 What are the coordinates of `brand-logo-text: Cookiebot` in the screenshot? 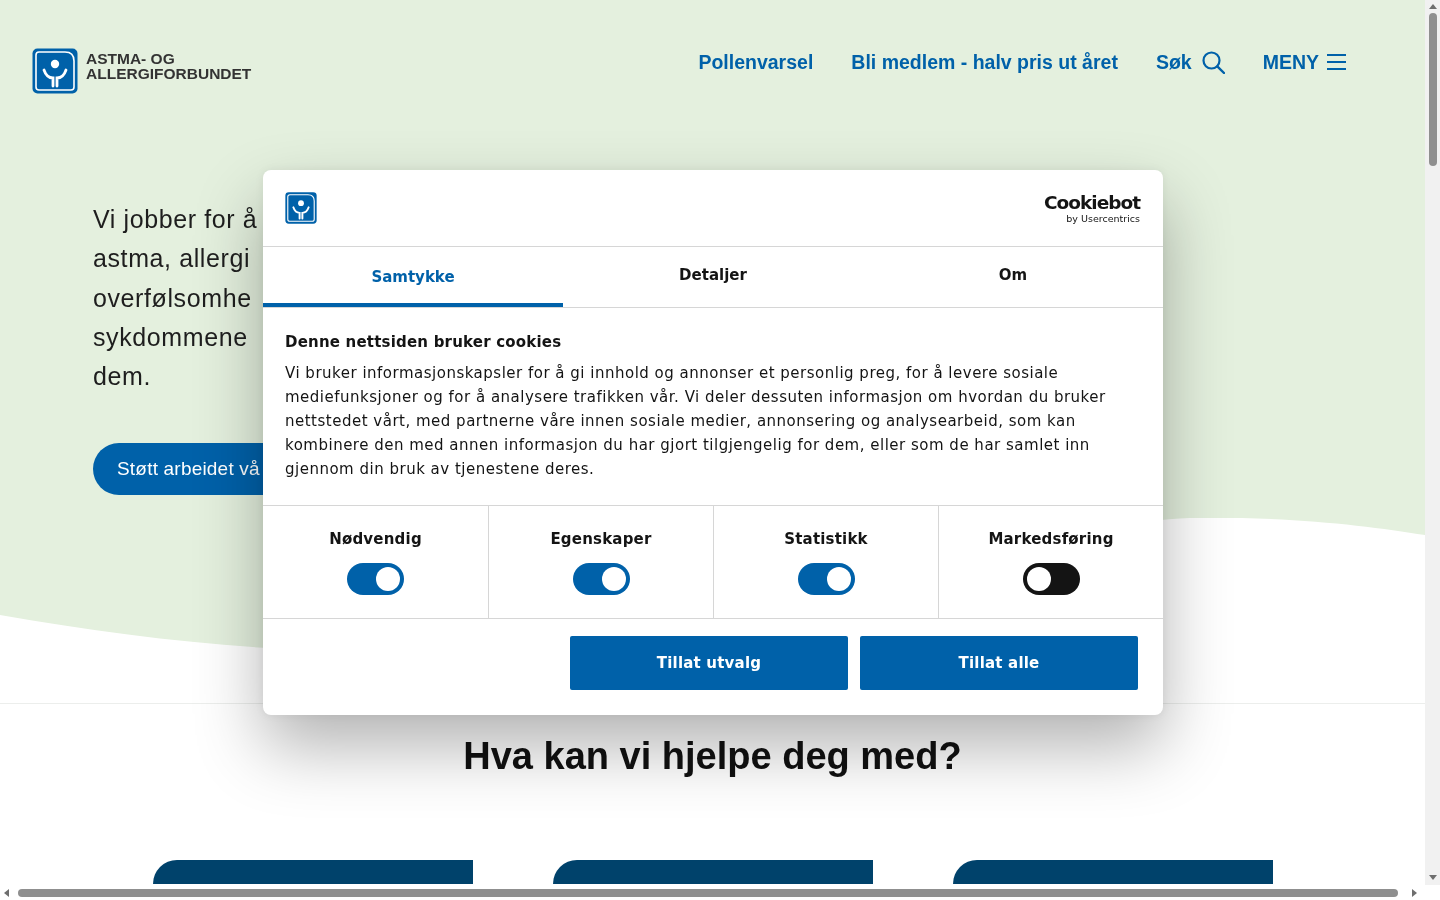 It's located at (1092, 202).